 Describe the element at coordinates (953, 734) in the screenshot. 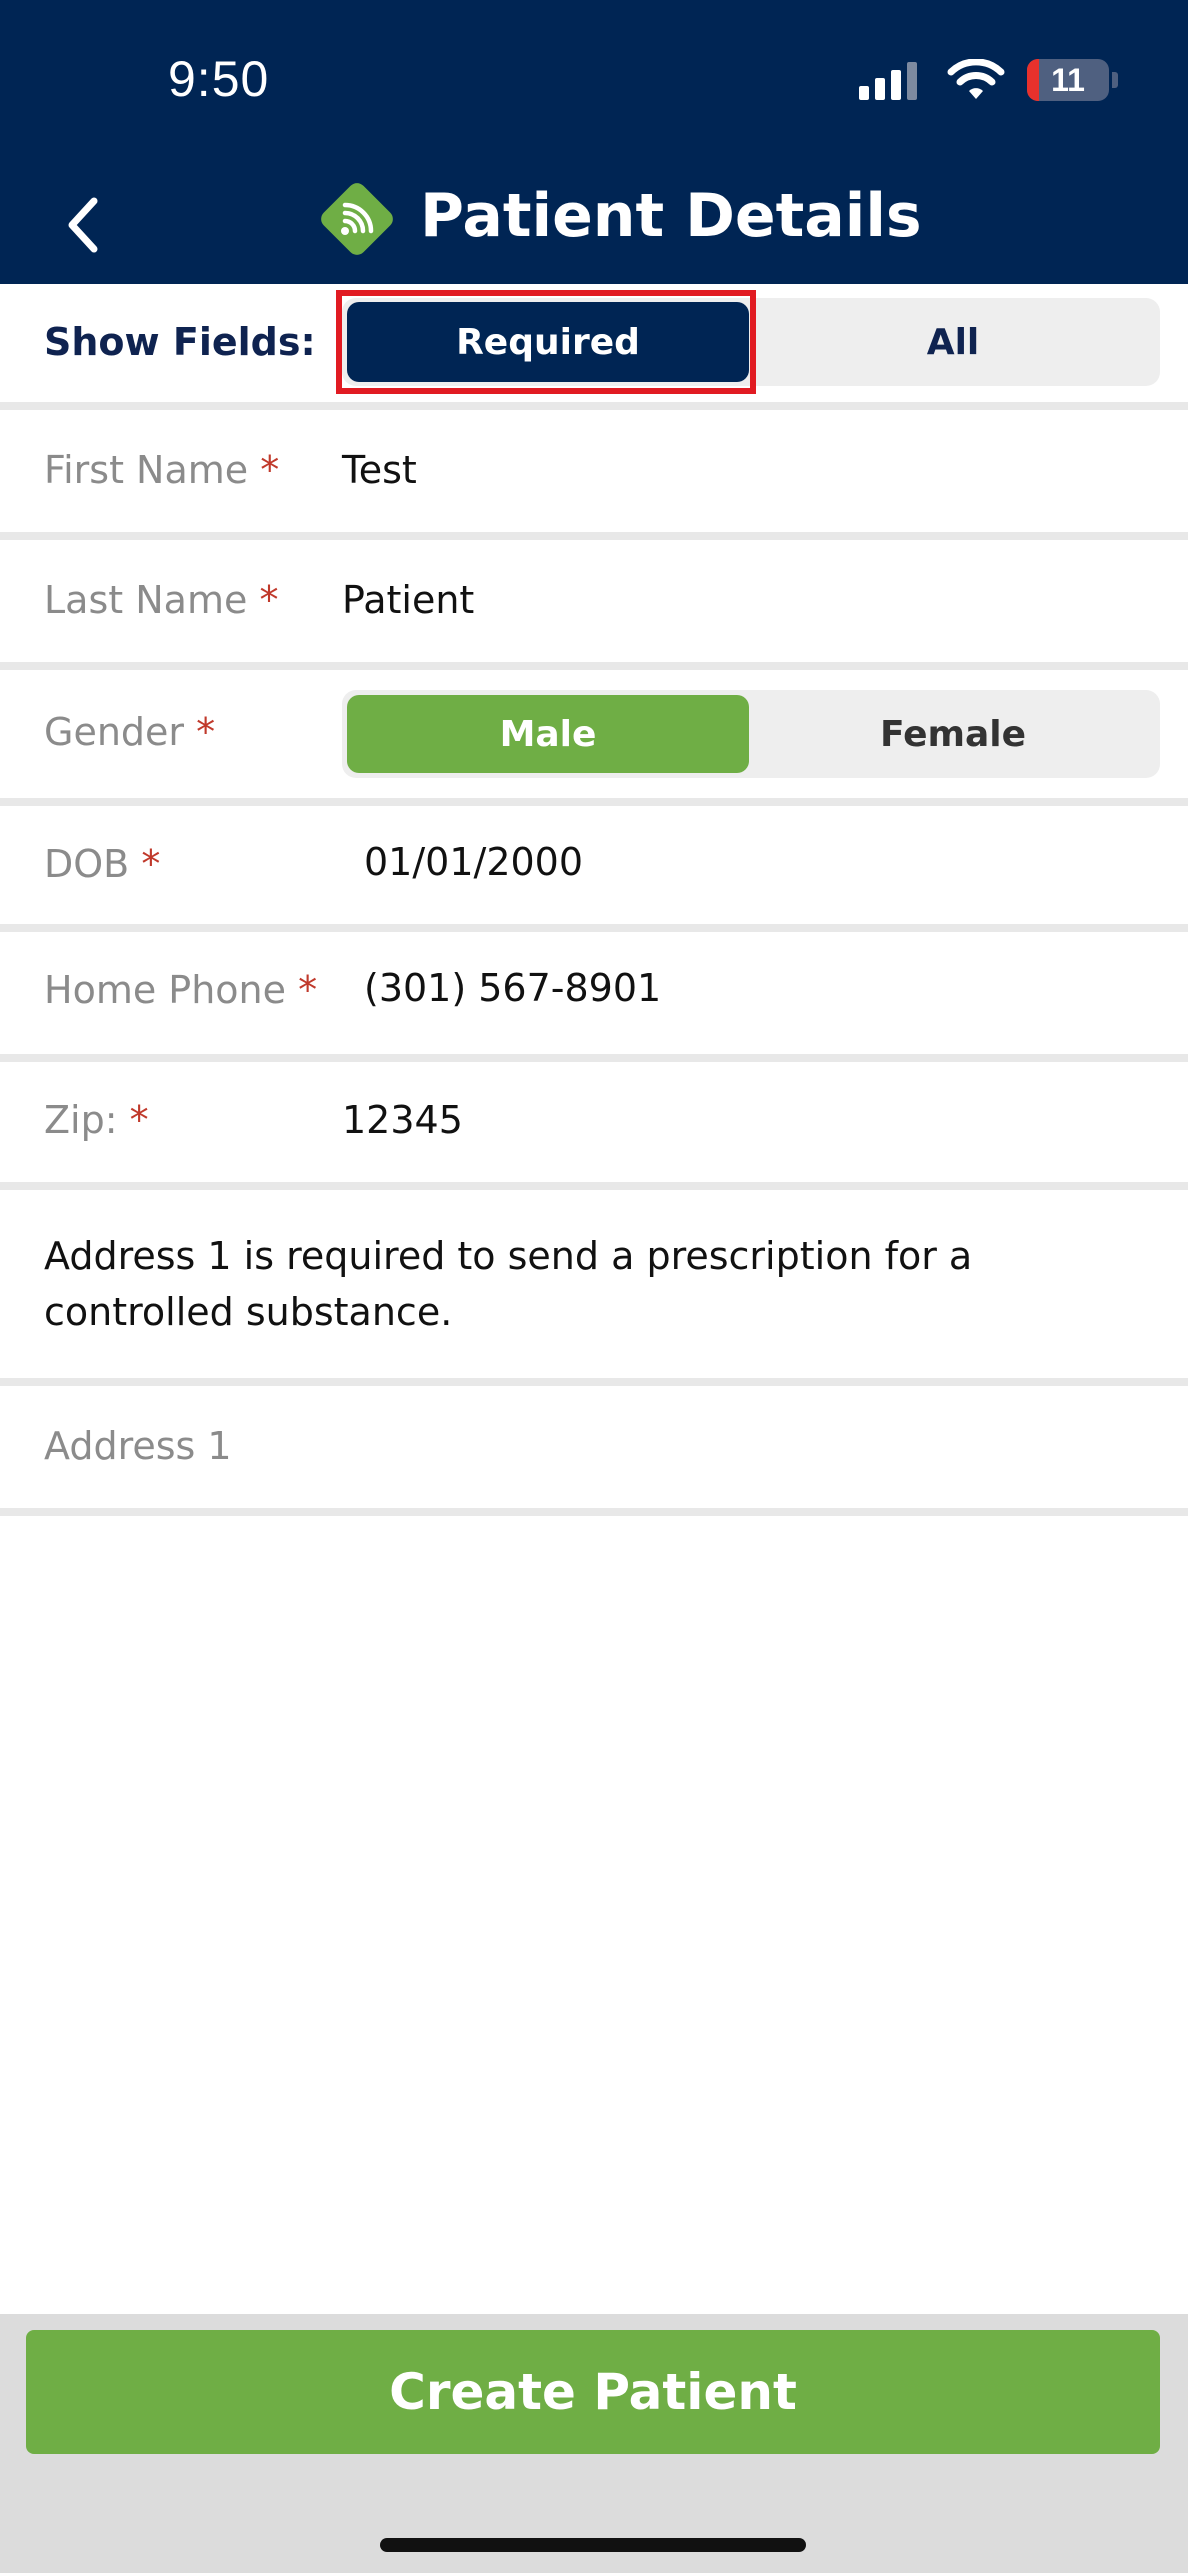

I see `gender-female-button: Female` at that location.